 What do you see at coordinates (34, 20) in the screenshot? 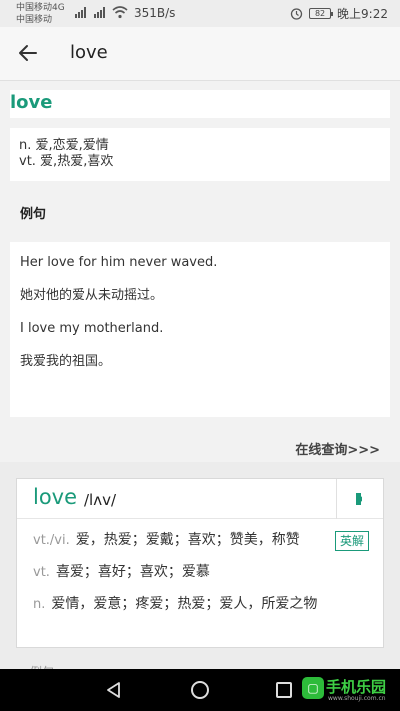
I see `carrier-2: 中国移动` at bounding box center [34, 20].